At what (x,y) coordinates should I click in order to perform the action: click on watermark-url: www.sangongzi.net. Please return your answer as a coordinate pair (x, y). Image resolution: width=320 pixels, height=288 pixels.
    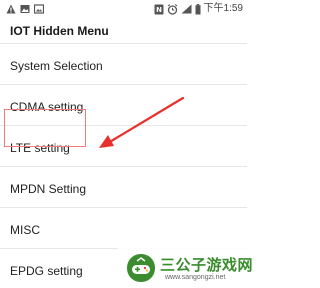
    Looking at the image, I should click on (195, 277).